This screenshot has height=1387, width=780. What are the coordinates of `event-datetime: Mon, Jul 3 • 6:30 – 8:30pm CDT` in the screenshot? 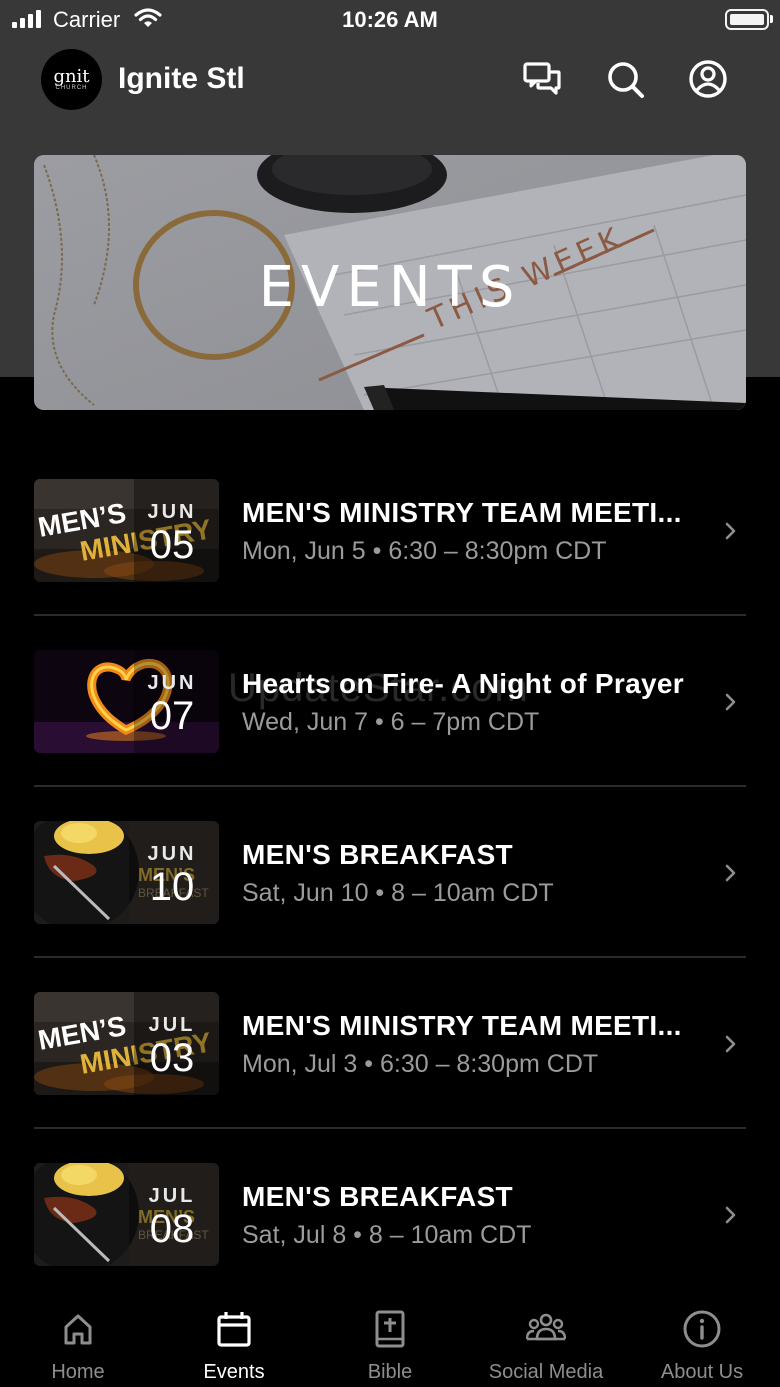 It's located at (420, 1064).